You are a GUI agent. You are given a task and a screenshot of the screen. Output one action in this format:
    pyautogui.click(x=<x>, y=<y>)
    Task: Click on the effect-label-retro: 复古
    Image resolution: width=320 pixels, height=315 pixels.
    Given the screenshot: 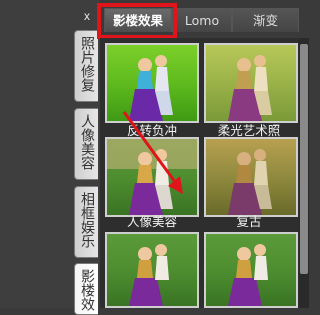 What is the action you would take?
    pyautogui.click(x=249, y=221)
    